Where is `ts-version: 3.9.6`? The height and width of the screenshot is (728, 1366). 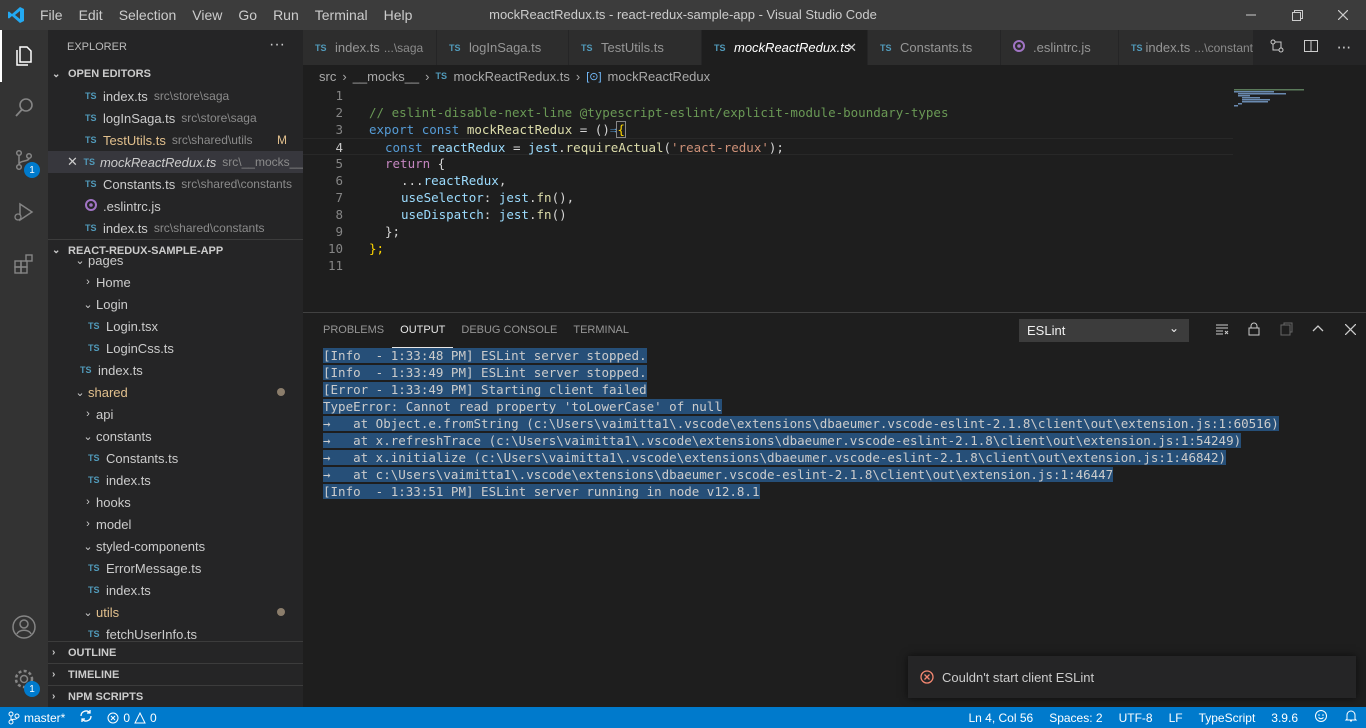 ts-version: 3.9.6 is located at coordinates (1284, 718).